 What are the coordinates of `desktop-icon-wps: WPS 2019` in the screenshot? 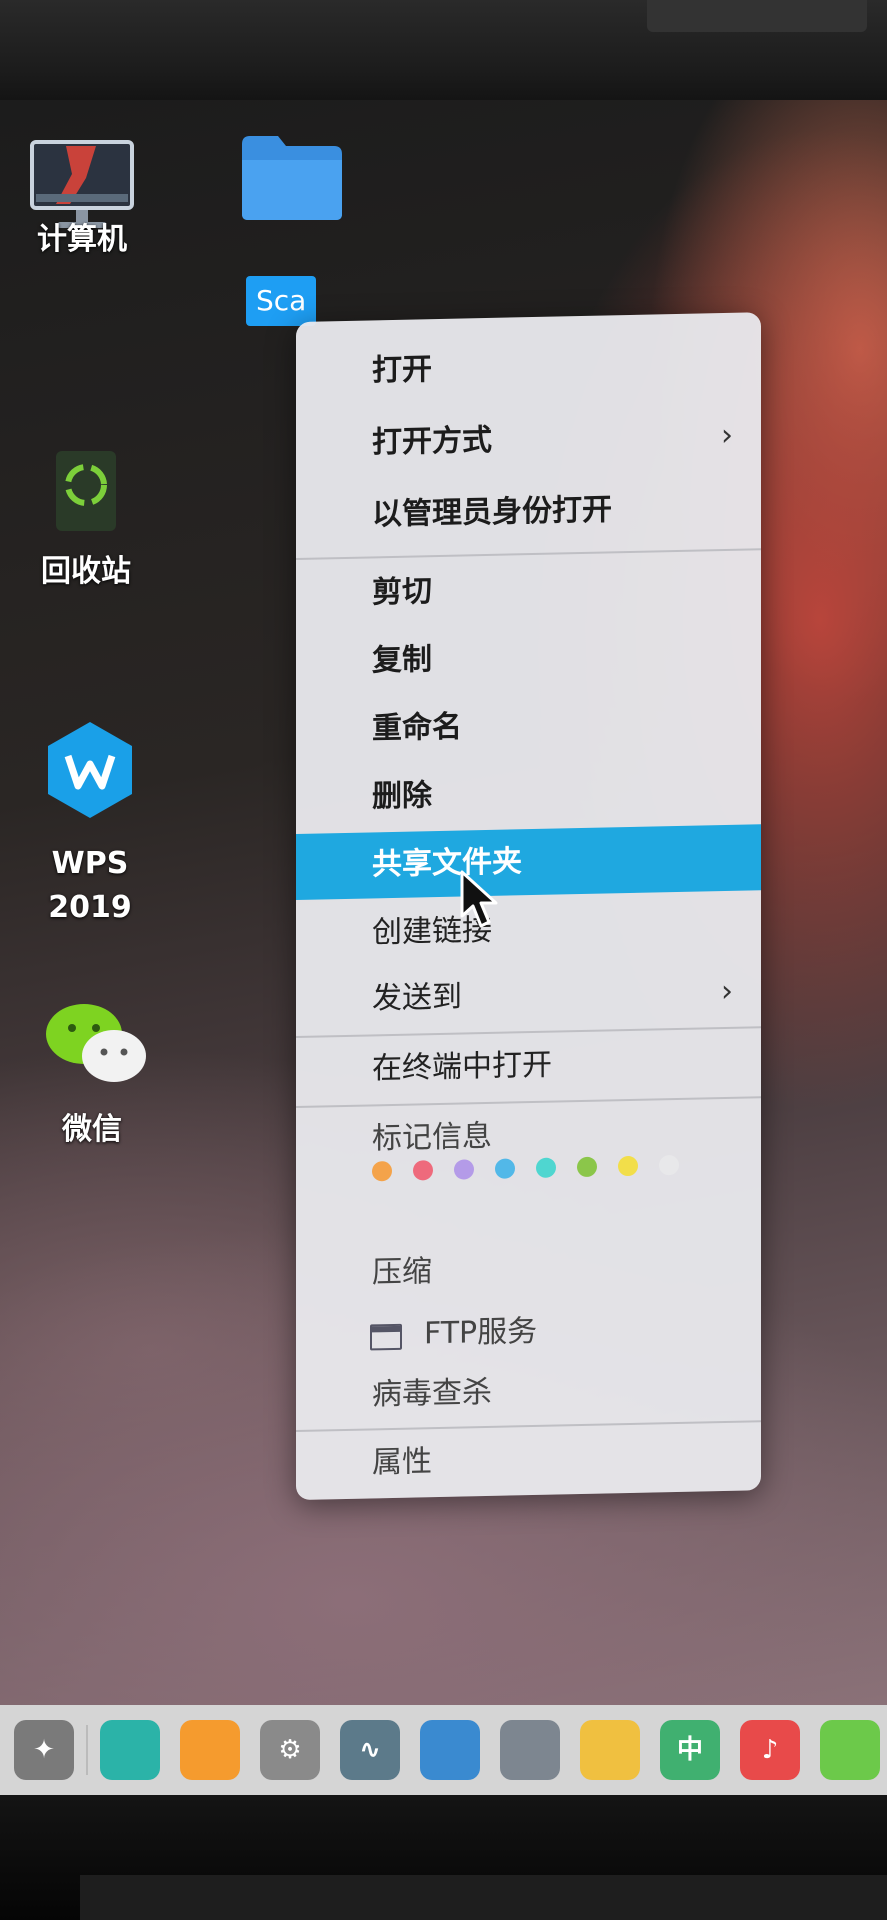 It's located at (90, 830).